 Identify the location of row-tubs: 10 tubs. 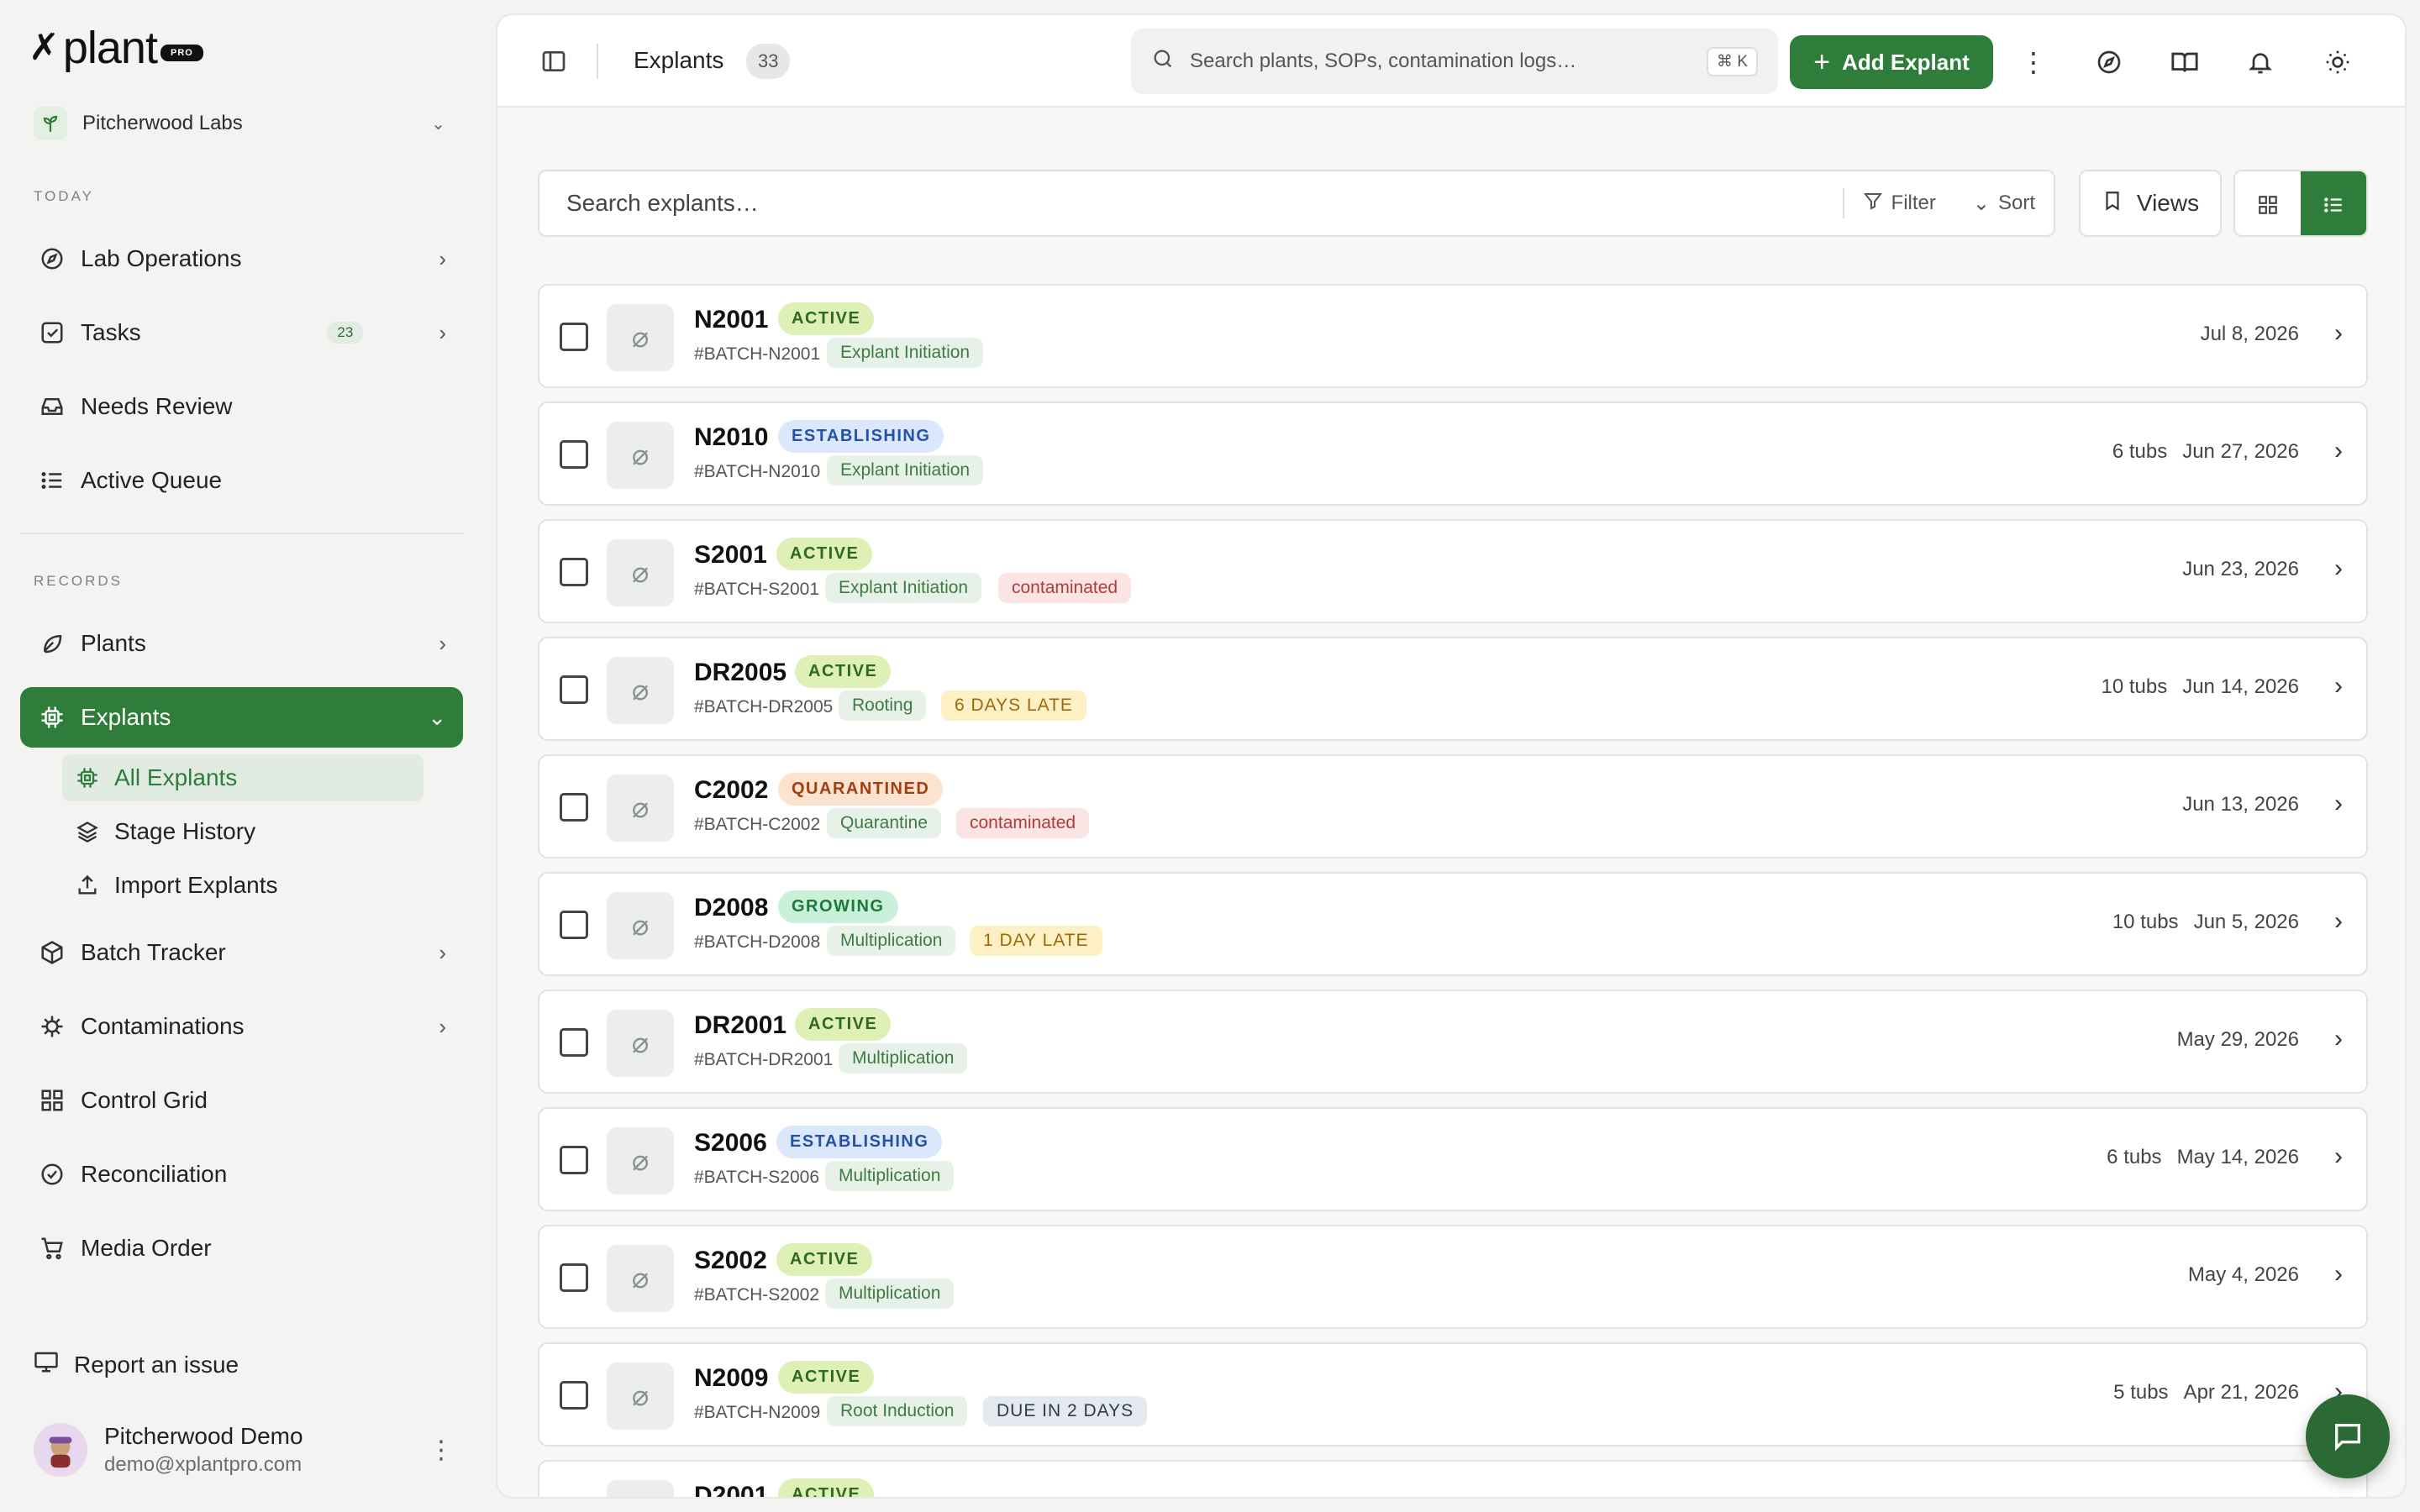
(2134, 686).